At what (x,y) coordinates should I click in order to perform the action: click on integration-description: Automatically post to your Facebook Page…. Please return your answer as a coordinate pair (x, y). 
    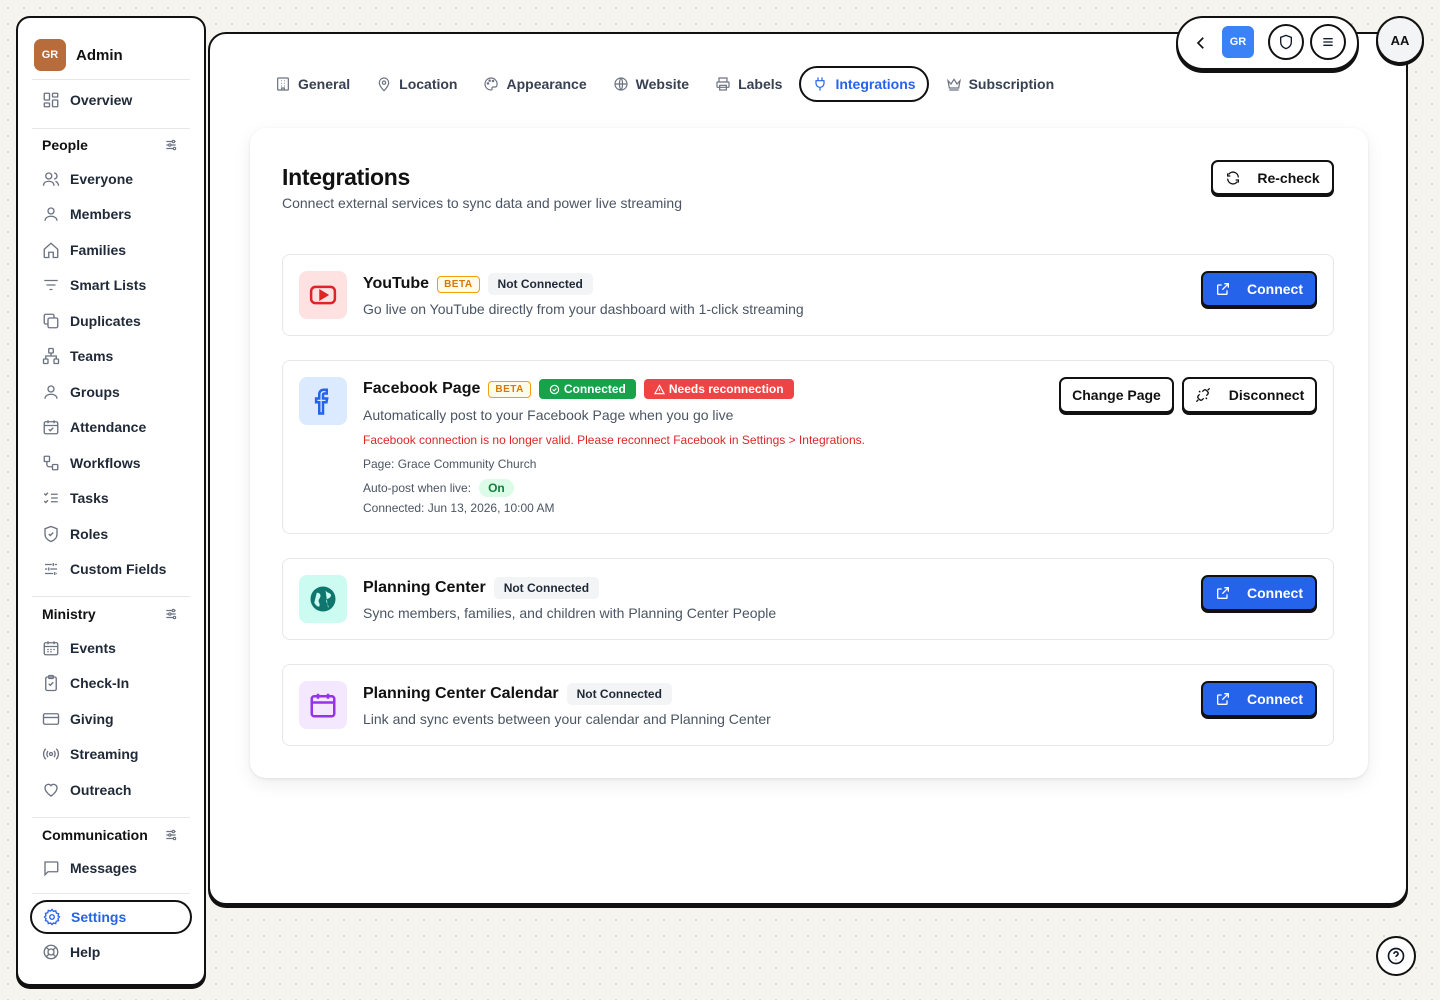
    Looking at the image, I should click on (548, 415).